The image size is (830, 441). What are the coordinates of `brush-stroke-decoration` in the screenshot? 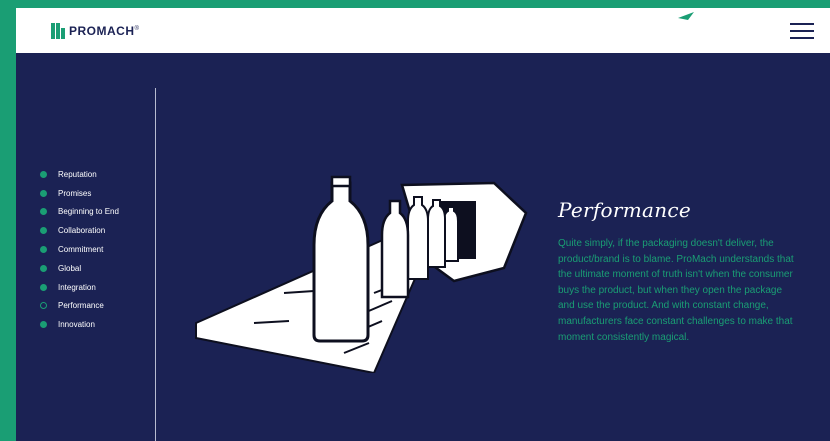 It's located at (687, 22).